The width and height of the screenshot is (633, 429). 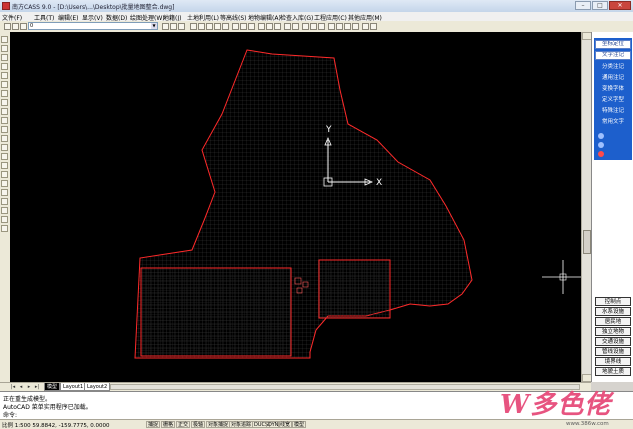 I want to click on panel-item-change-font: 变换字体, so click(x=613, y=89).